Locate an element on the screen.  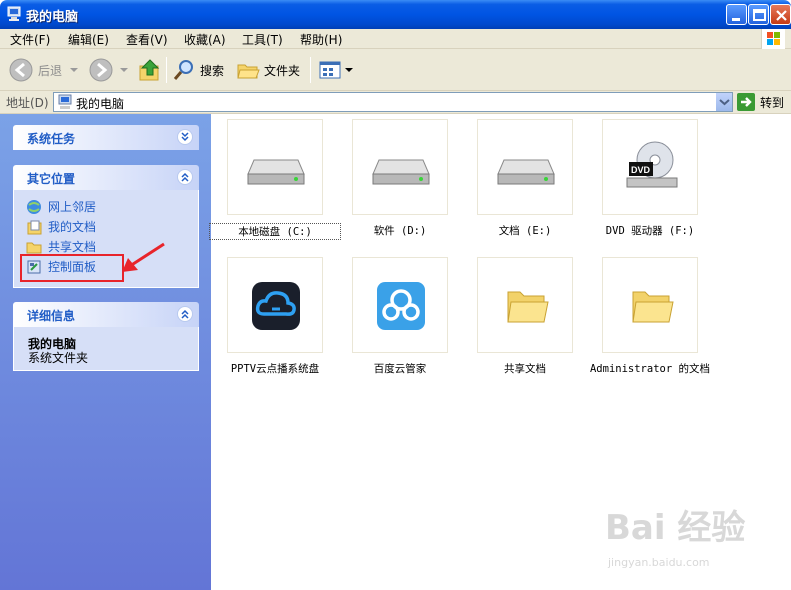
menu-favorites: 收藏(A) is located at coordinates (205, 39).